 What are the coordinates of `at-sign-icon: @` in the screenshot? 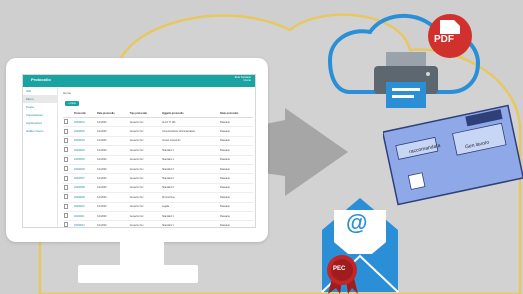 It's located at (357, 222).